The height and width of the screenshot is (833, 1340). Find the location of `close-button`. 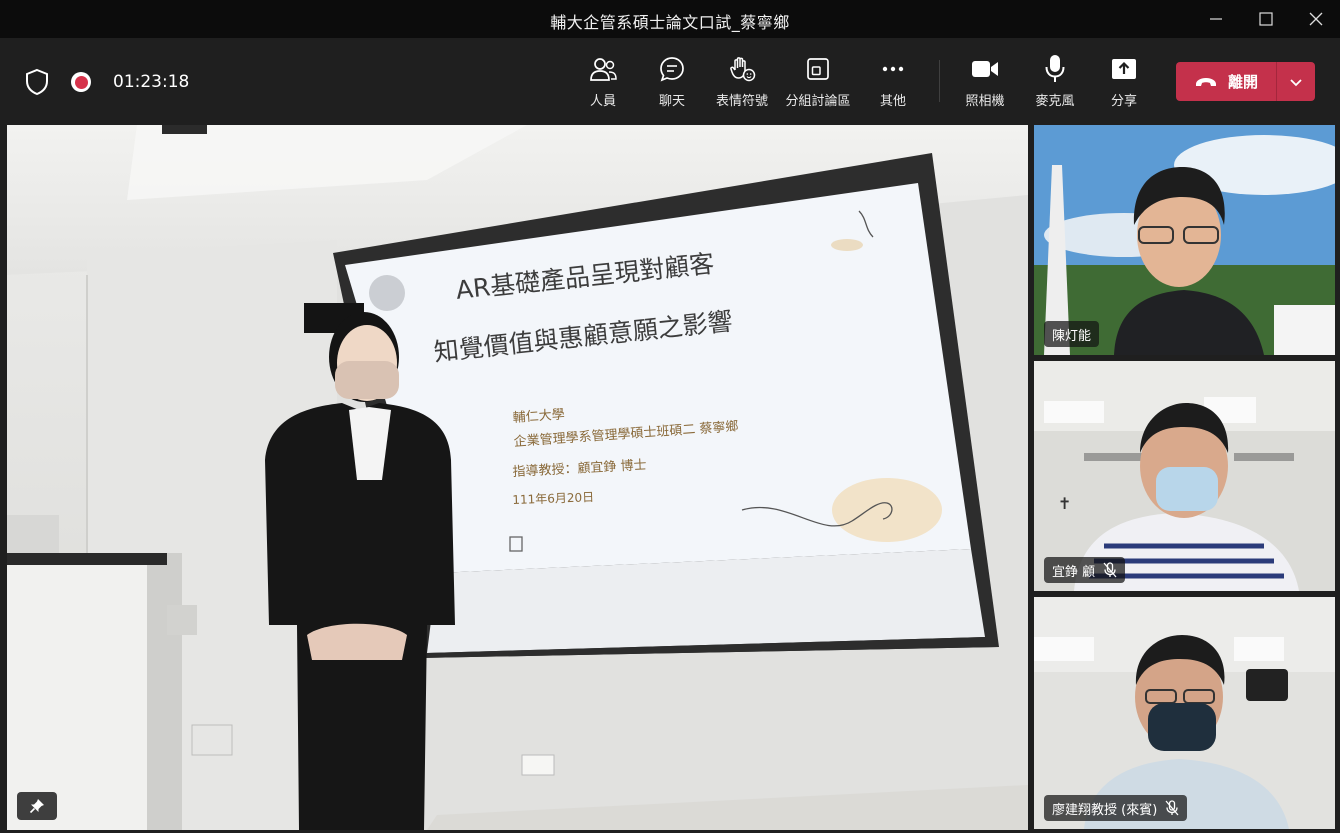

close-button is located at coordinates (1316, 19).